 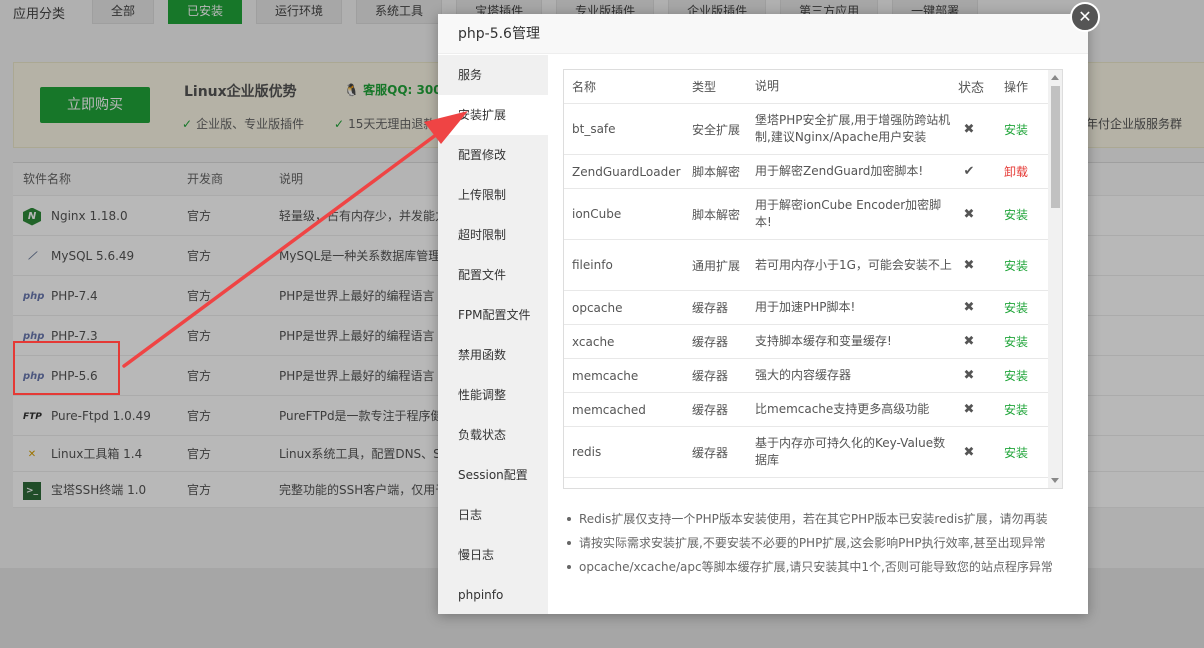 I want to click on menu-item-performance: 性能调整, so click(x=493, y=395).